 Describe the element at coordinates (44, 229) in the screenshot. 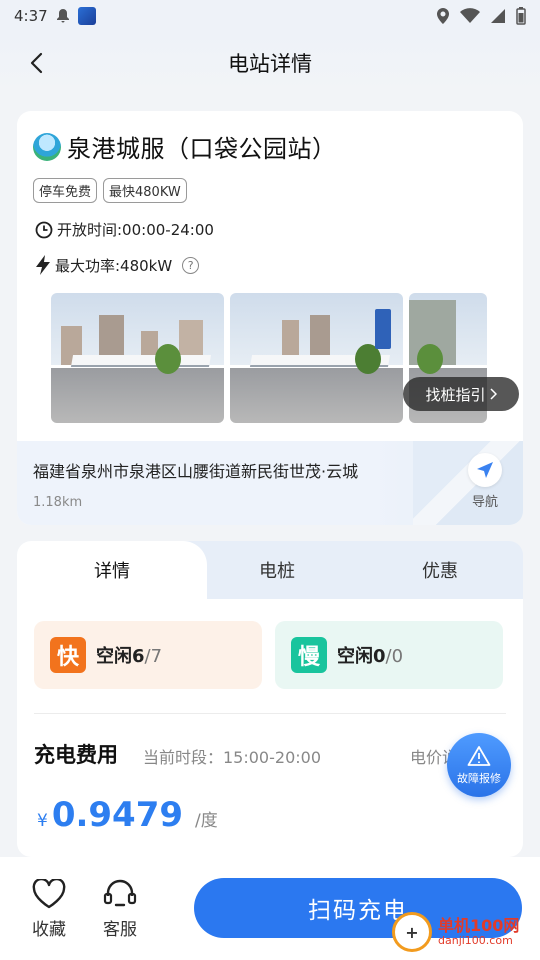

I see `clock-icon` at that location.